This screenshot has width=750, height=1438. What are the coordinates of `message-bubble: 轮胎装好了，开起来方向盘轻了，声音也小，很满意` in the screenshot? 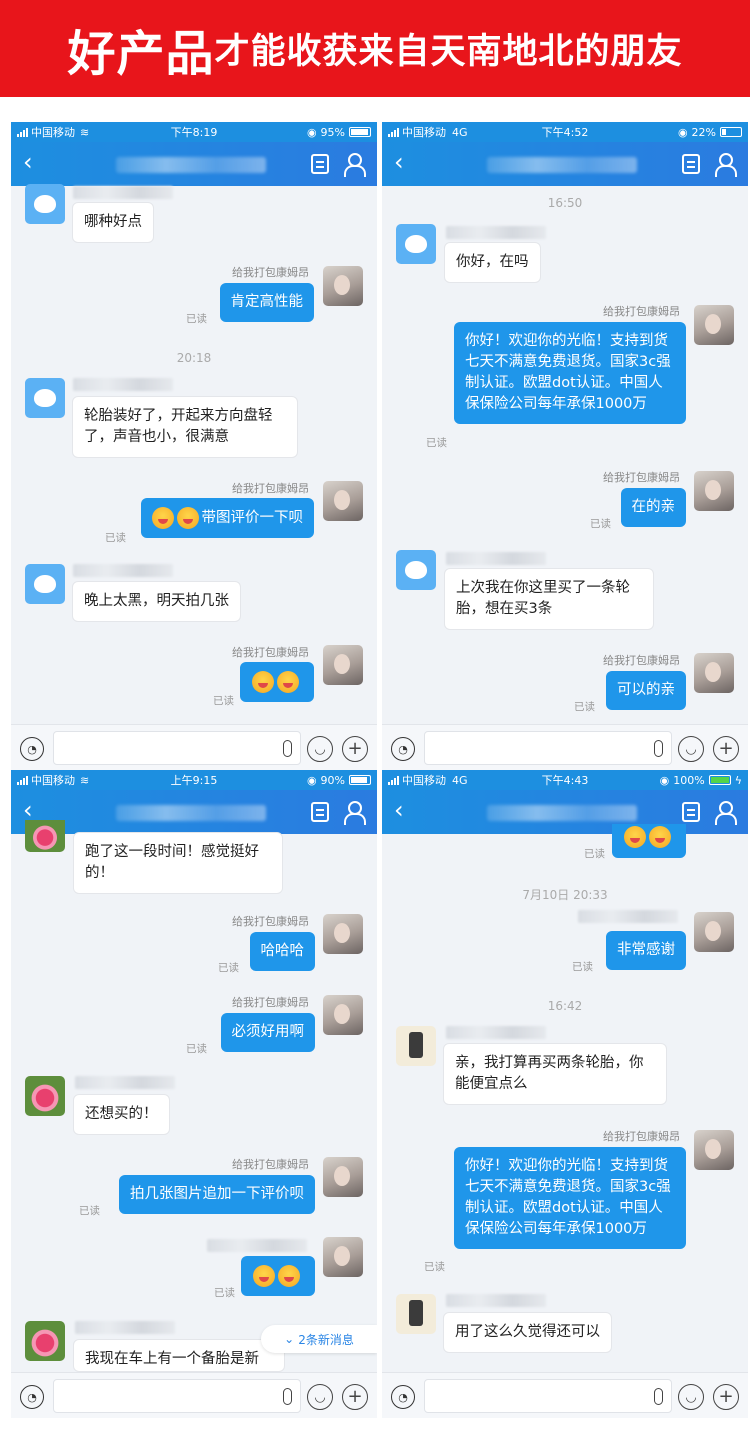 It's located at (185, 427).